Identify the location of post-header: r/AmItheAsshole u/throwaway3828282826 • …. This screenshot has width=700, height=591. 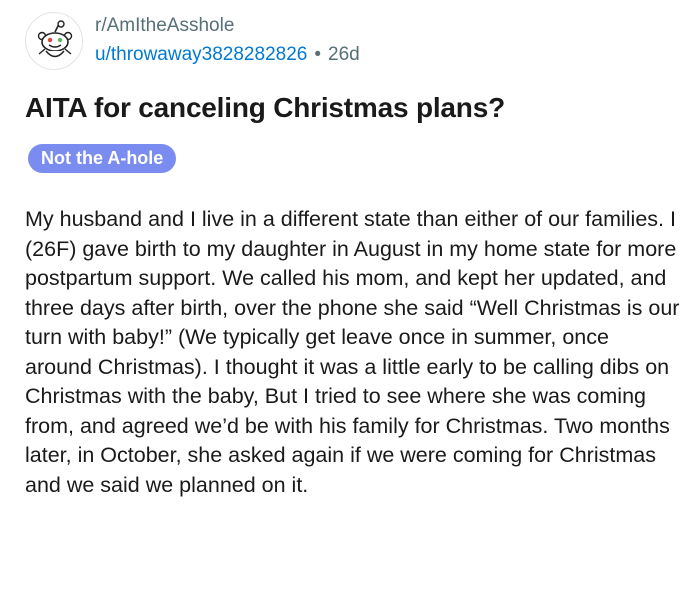
(192, 41).